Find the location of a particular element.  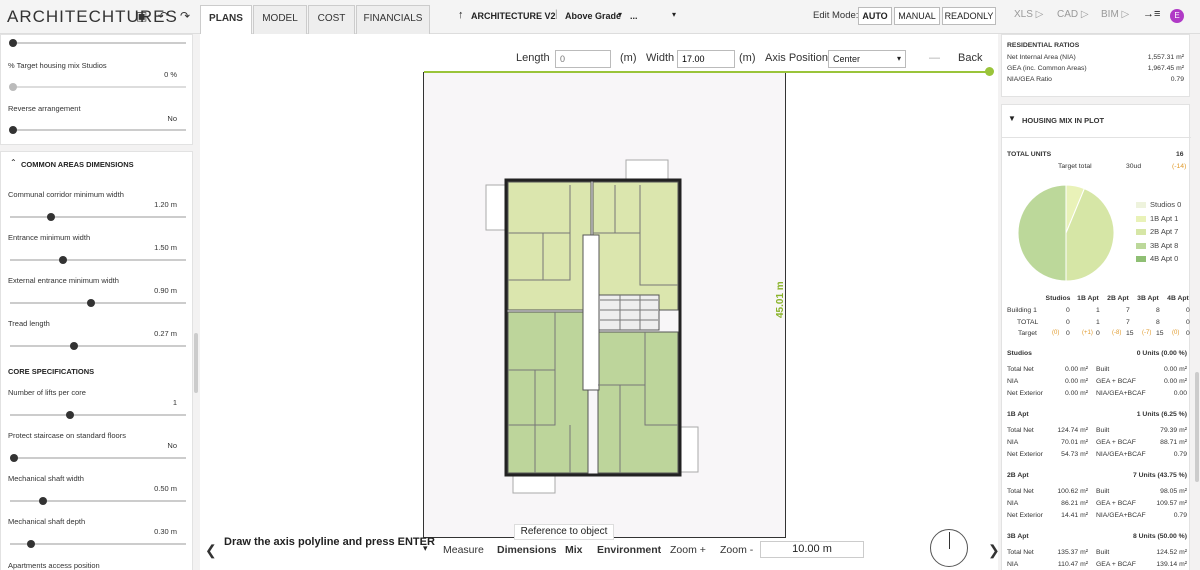

floor-plan is located at coordinates (595, 325).